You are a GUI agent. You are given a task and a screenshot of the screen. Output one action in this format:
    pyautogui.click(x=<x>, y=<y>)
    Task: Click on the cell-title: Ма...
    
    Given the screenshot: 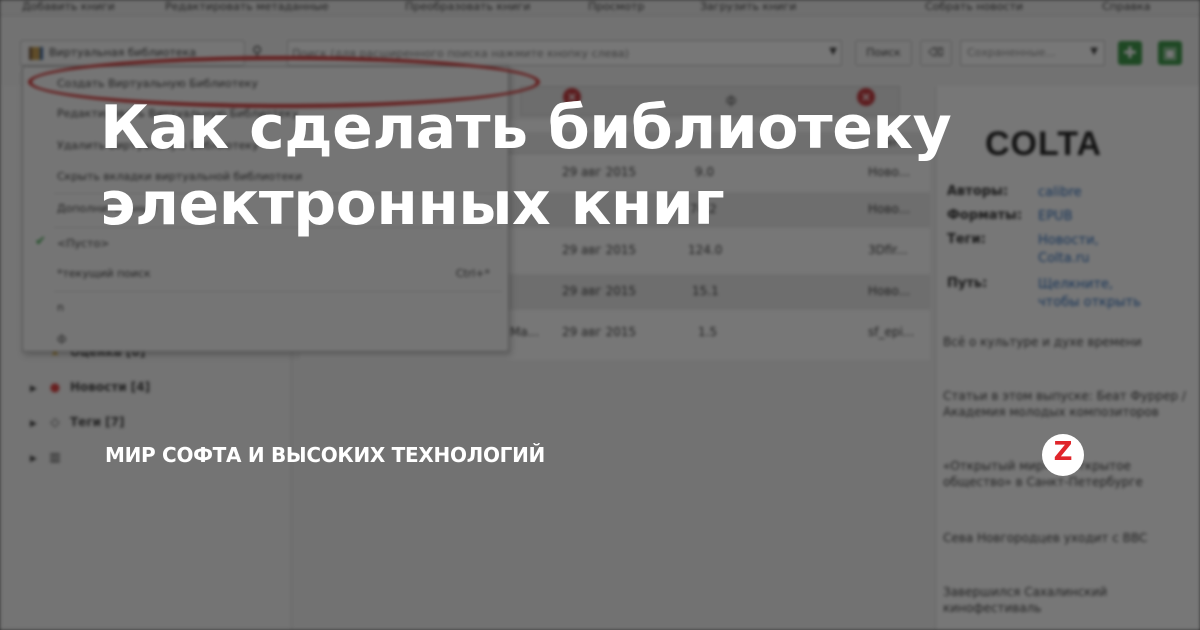 What is the action you would take?
    pyautogui.click(x=525, y=332)
    